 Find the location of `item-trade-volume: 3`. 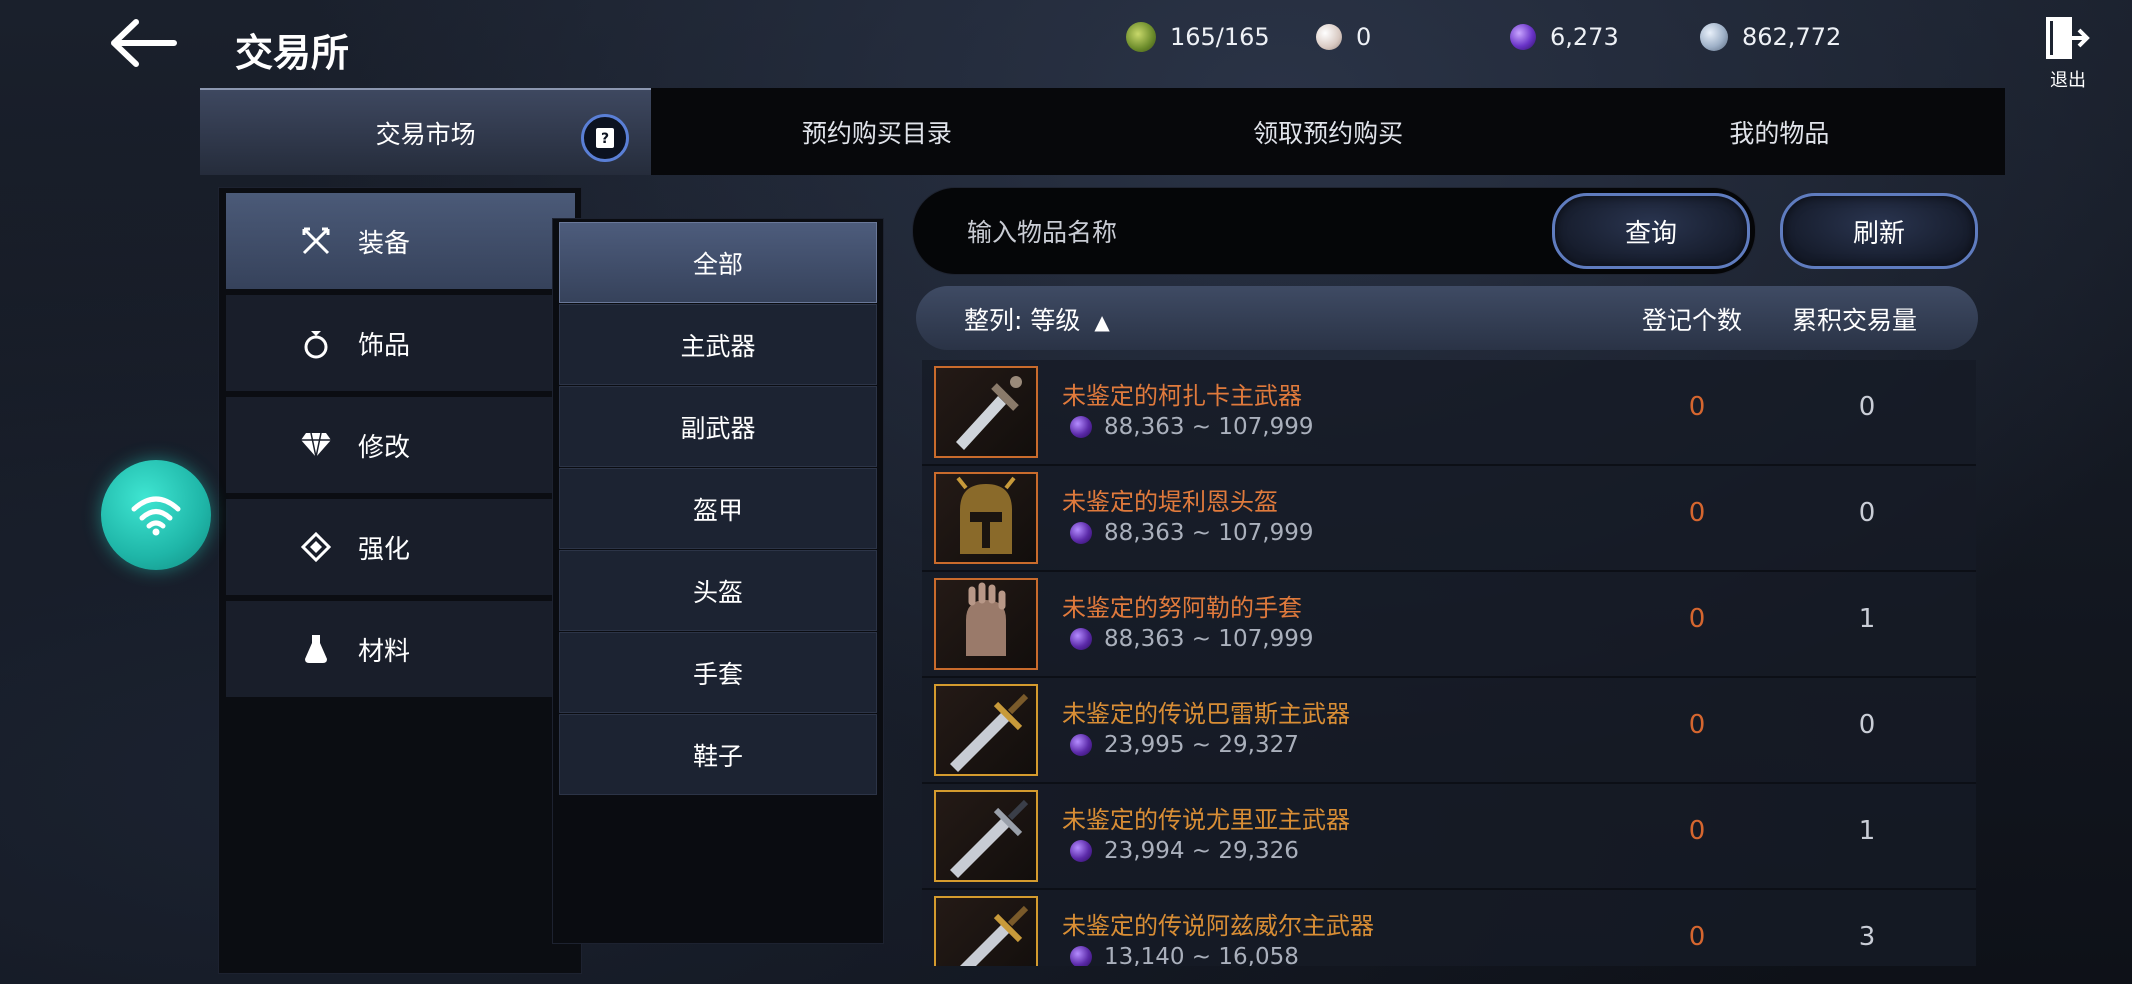

item-trade-volume: 3 is located at coordinates (1867, 937).